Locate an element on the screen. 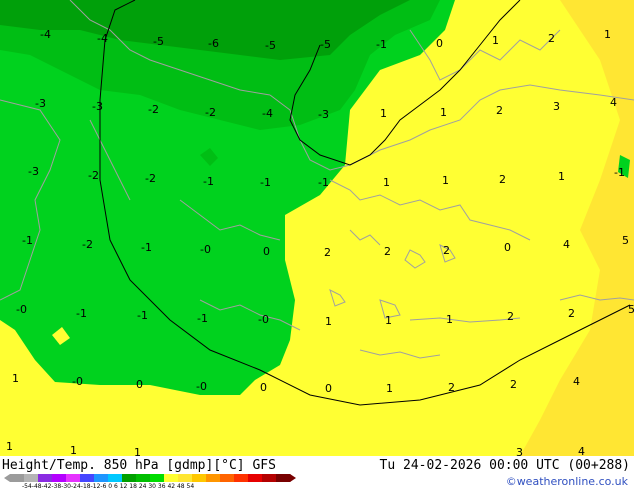 The width and height of the screenshot is (634, 490). temperature-label: -6 is located at coordinates (213, 43).